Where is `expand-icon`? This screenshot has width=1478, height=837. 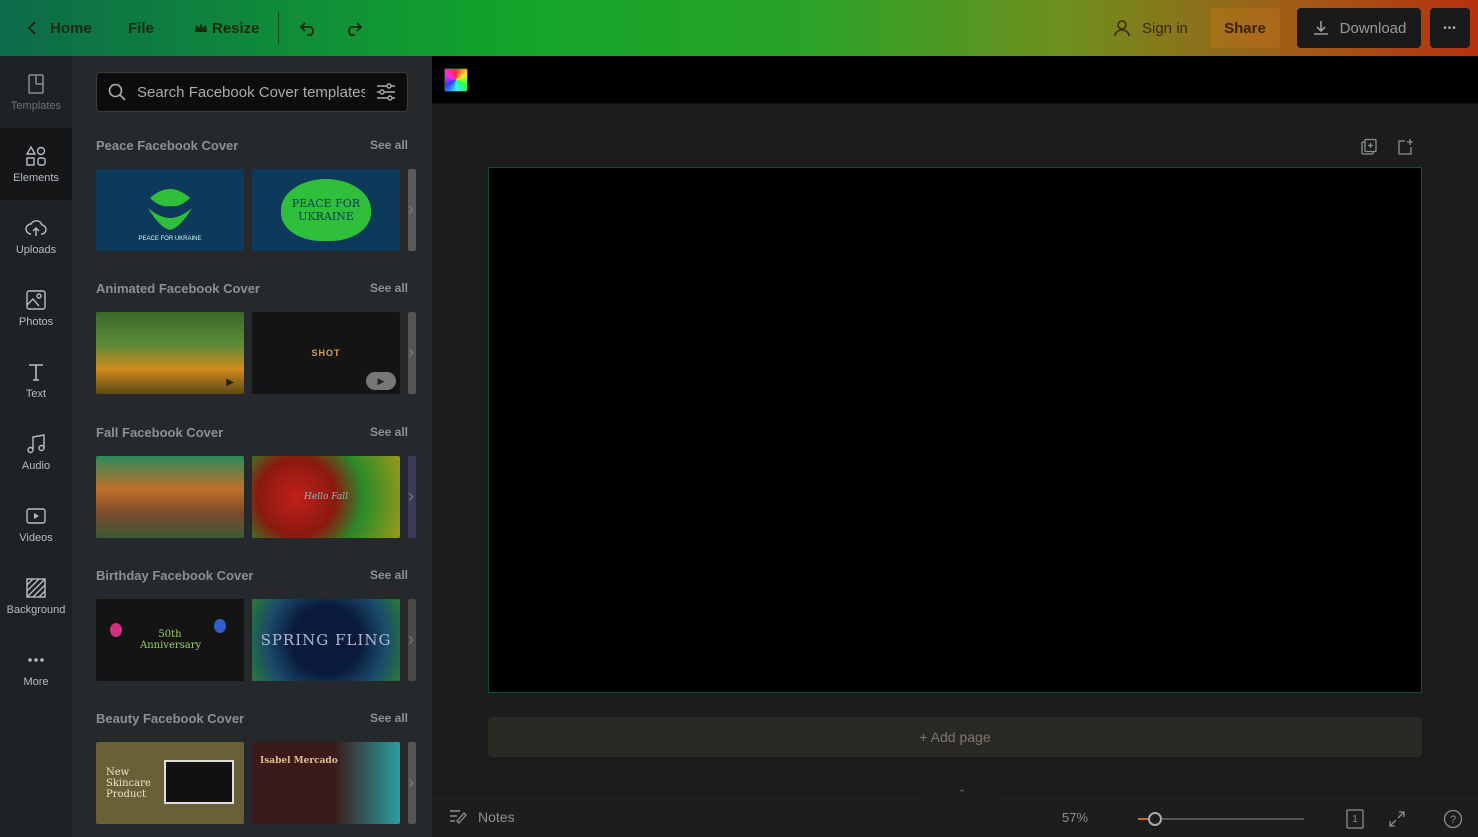 expand-icon is located at coordinates (1397, 819).